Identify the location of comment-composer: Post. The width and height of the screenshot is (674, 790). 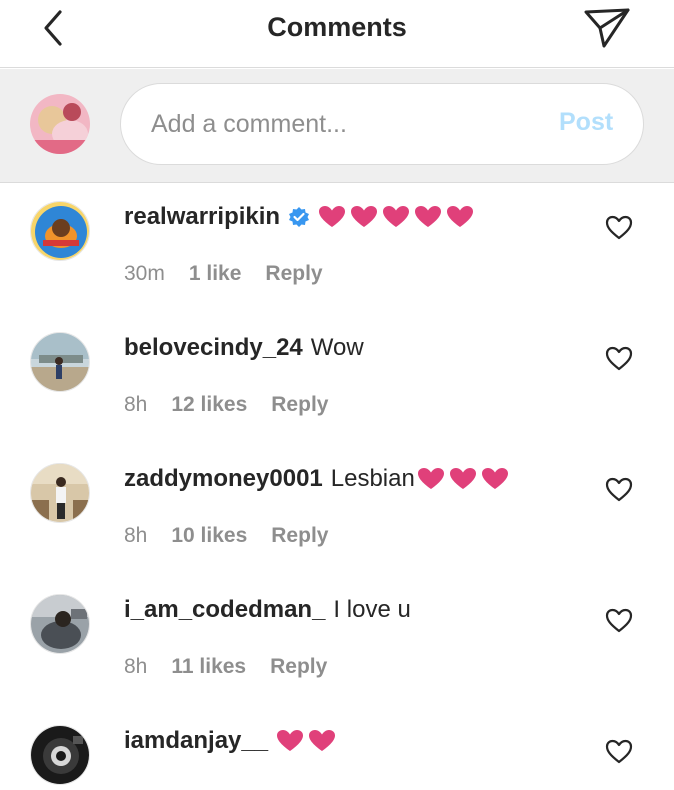
(337, 126).